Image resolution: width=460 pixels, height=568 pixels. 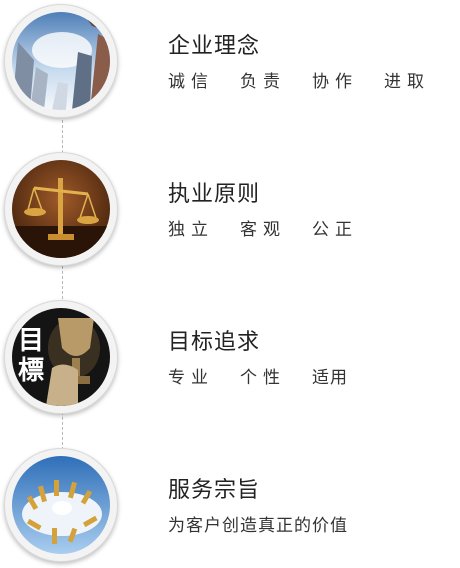 I want to click on keyword: 公正, so click(x=335, y=230).